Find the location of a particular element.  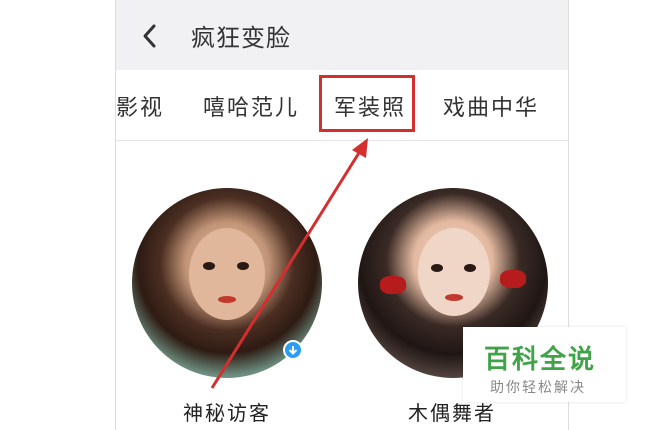

watermark-logo: 百科全说 助你轻松解决 is located at coordinates (544, 364).